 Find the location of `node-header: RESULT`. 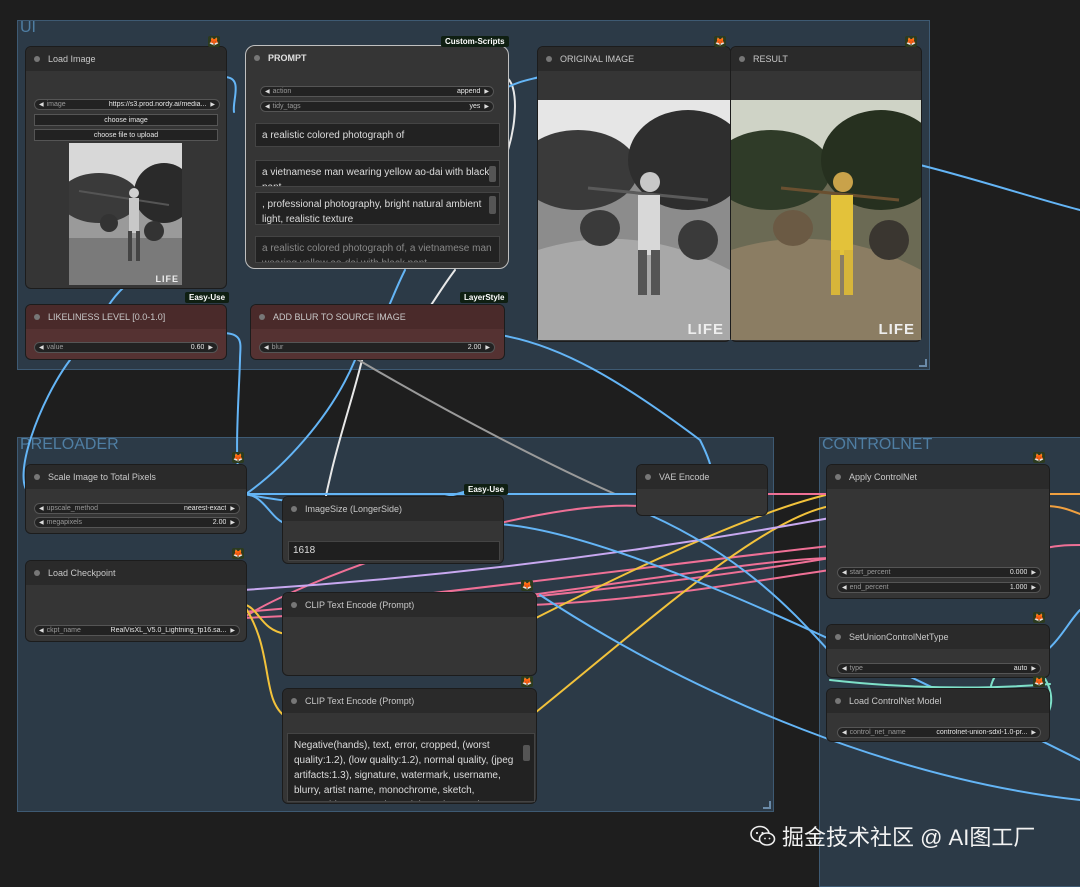

node-header: RESULT is located at coordinates (826, 59).